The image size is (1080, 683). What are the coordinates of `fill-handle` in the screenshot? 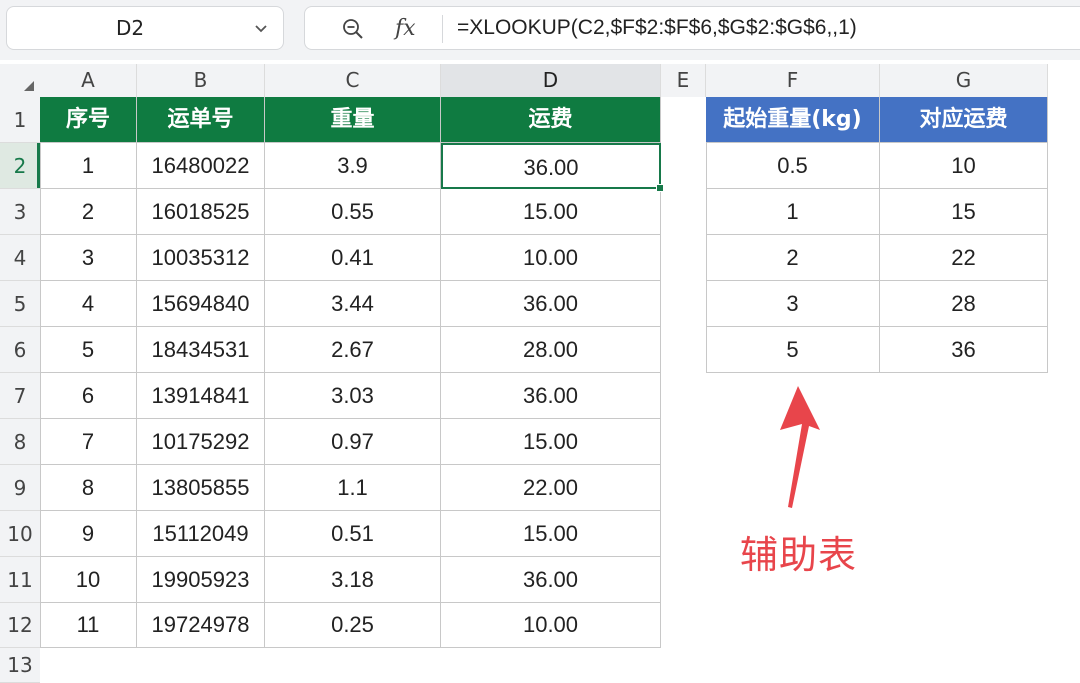 It's located at (660, 188).